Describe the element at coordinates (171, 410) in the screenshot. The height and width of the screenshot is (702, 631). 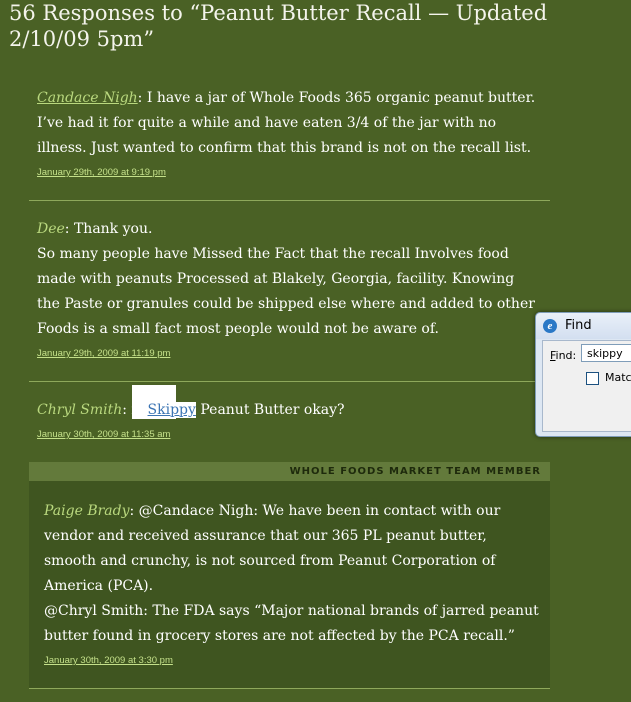
I see `search-match-highlight: Skippy` at that location.